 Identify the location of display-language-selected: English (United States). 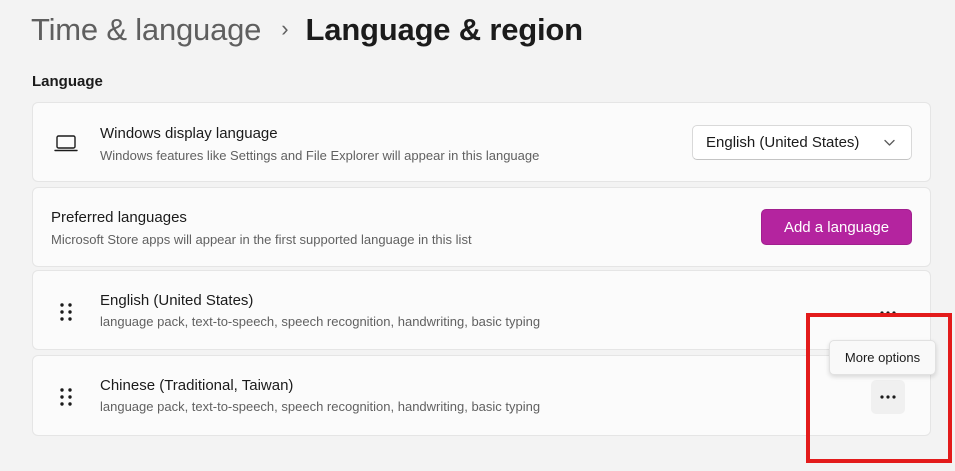
(783, 142).